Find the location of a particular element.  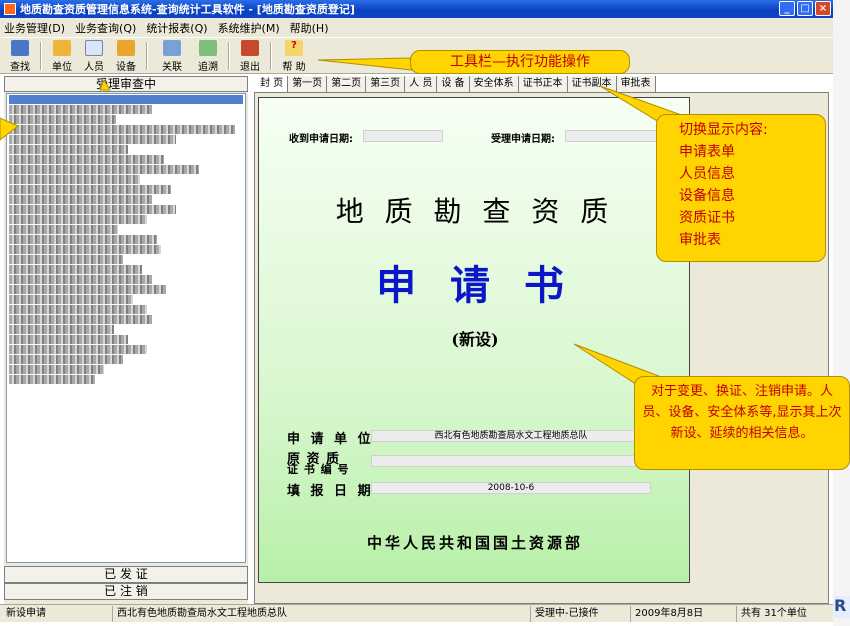

orig-cert-field is located at coordinates (511, 461).